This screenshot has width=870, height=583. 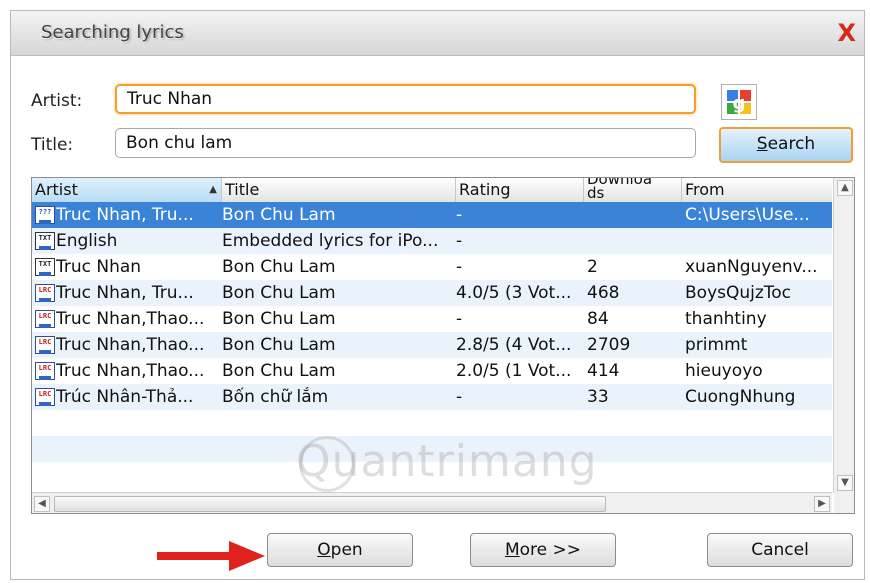 I want to click on artist-label: Artist:, so click(x=57, y=101).